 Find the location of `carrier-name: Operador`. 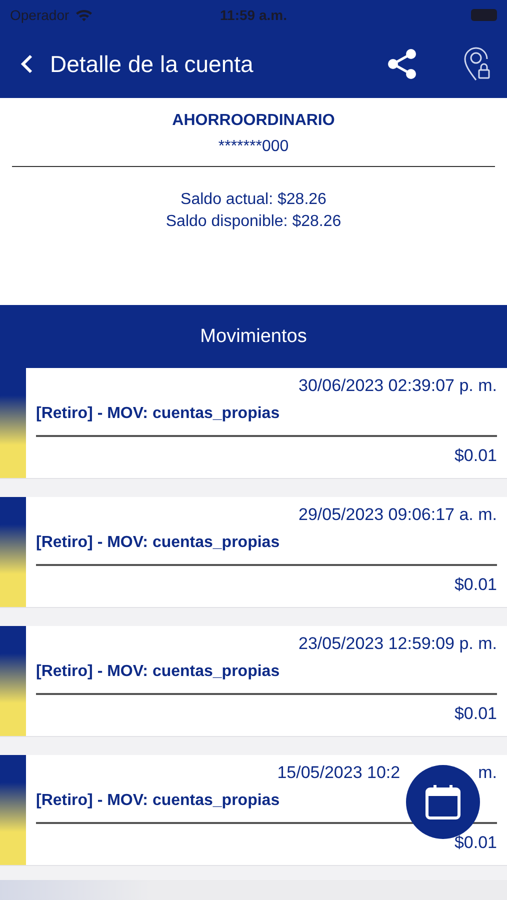

carrier-name: Operador is located at coordinates (40, 15).